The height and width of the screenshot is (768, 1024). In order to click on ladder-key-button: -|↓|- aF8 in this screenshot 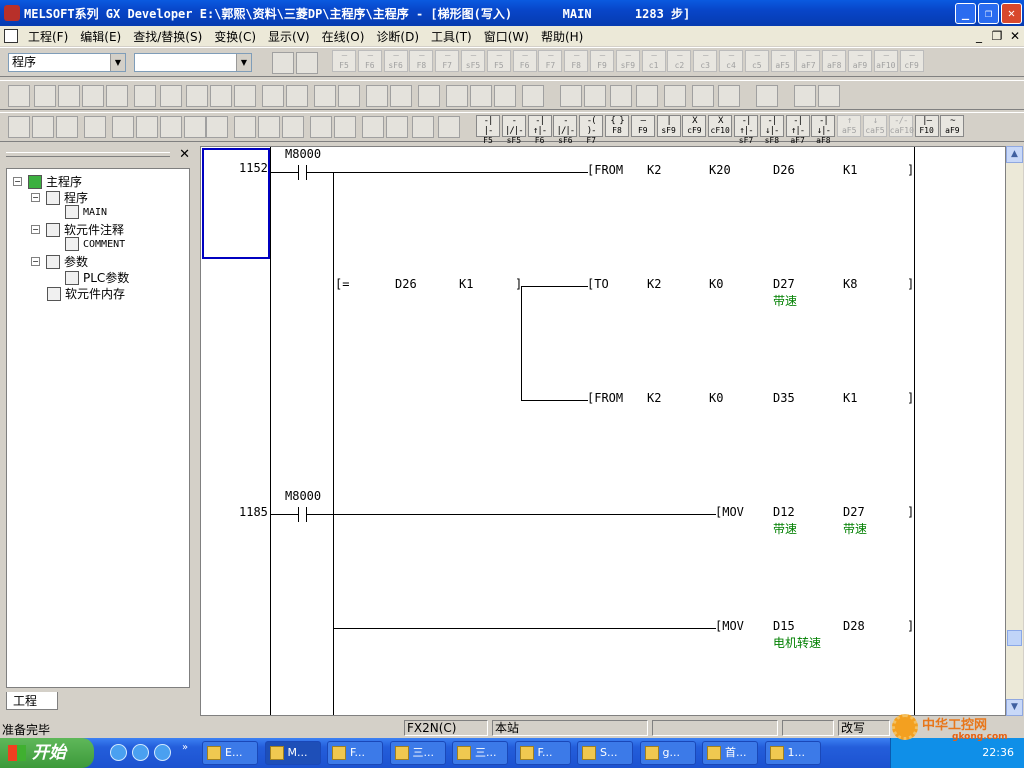, I will do `click(823, 130)`.